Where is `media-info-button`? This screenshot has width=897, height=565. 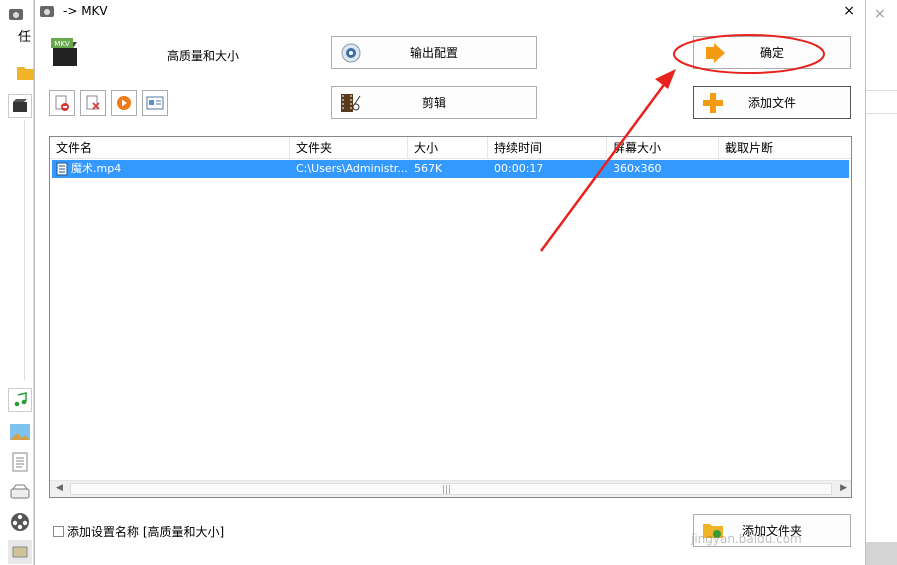 media-info-button is located at coordinates (155, 103).